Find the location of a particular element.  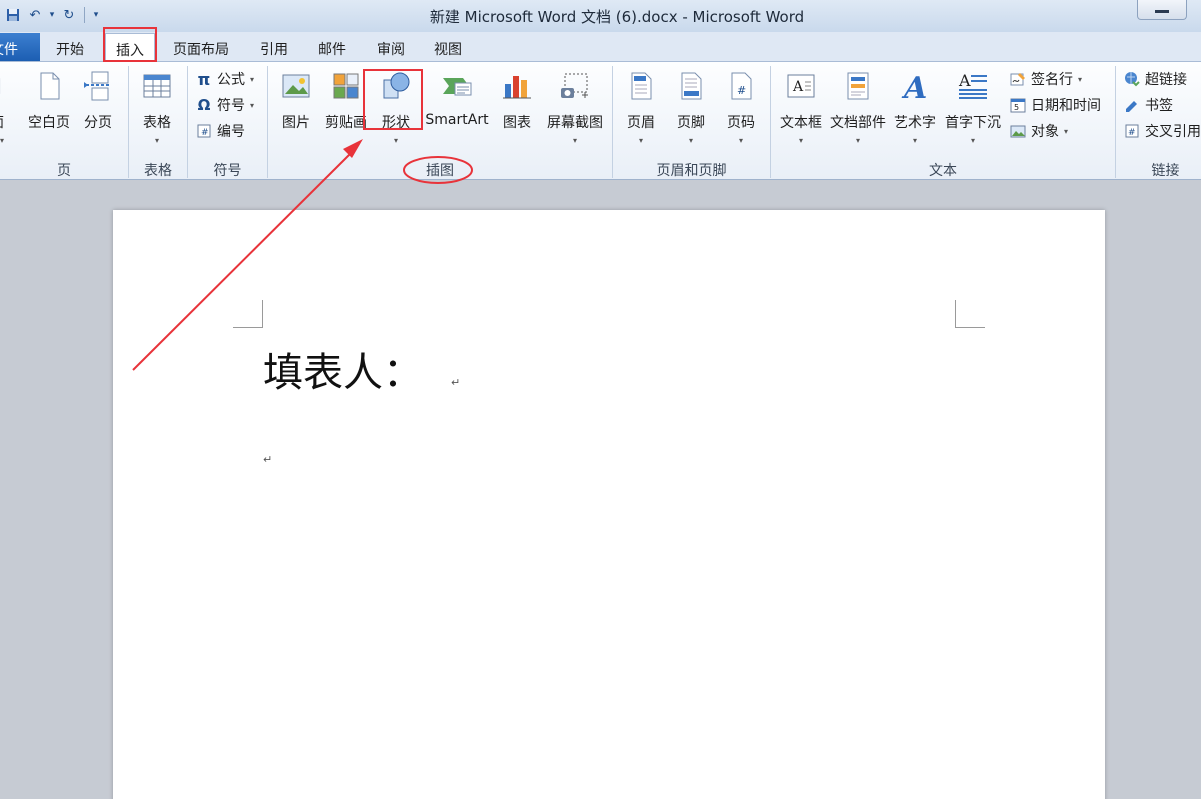

document-text-line: 填表人： is located at coordinates (343, 369).